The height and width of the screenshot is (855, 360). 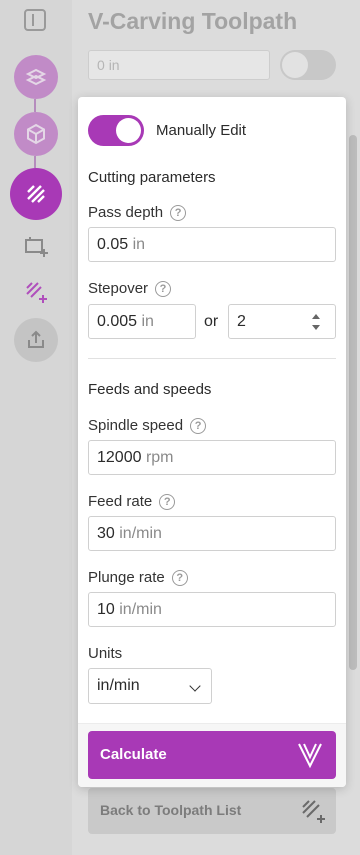 I want to click on spindle-speed-label: Spindle speed ?, so click(x=147, y=425).